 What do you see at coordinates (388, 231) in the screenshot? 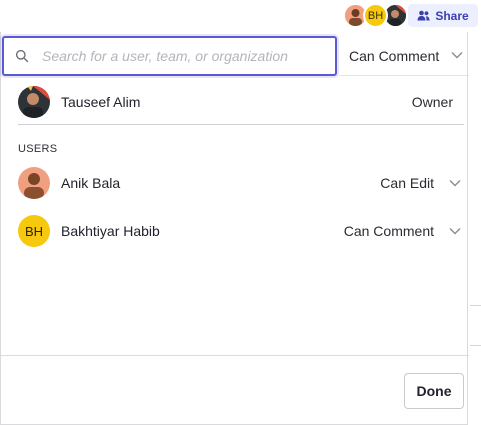
I see `role-select-value: Can Comment` at bounding box center [388, 231].